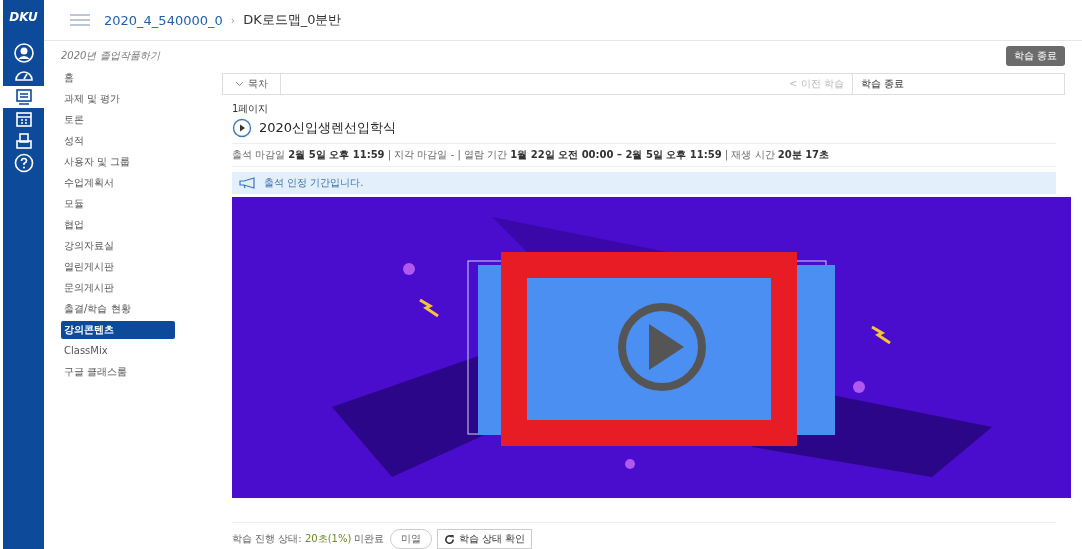  What do you see at coordinates (239, 84) in the screenshot?
I see `chevron-down-icon` at bounding box center [239, 84].